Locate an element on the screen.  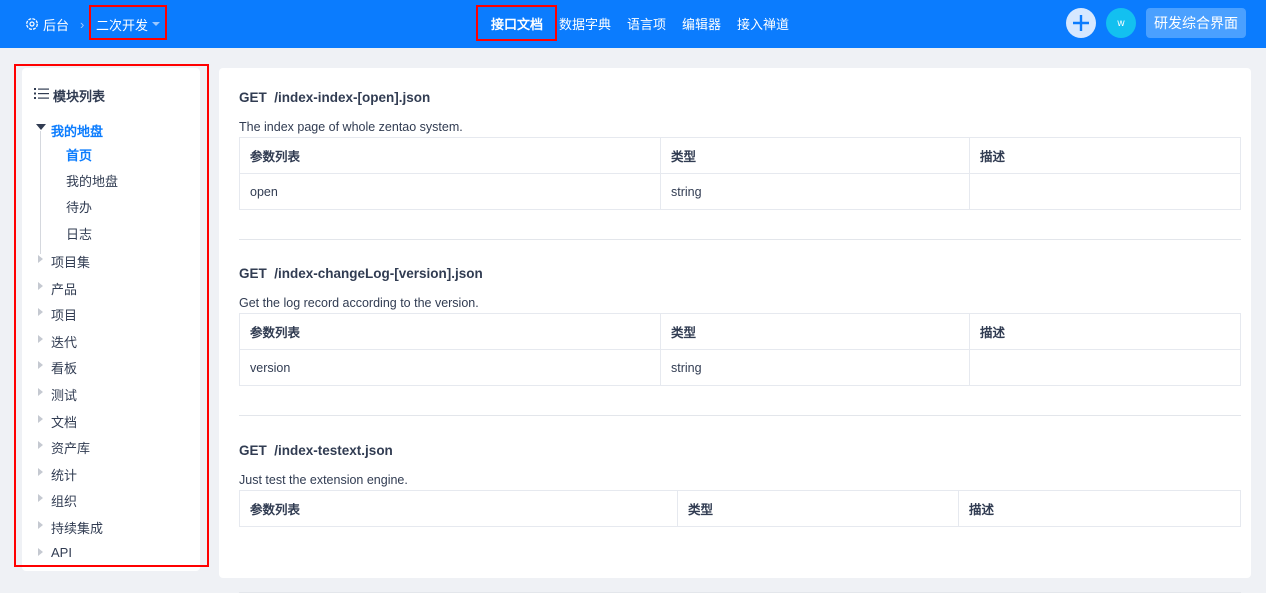
sidebar-group-my: 我的地盘 is located at coordinates (77, 130).